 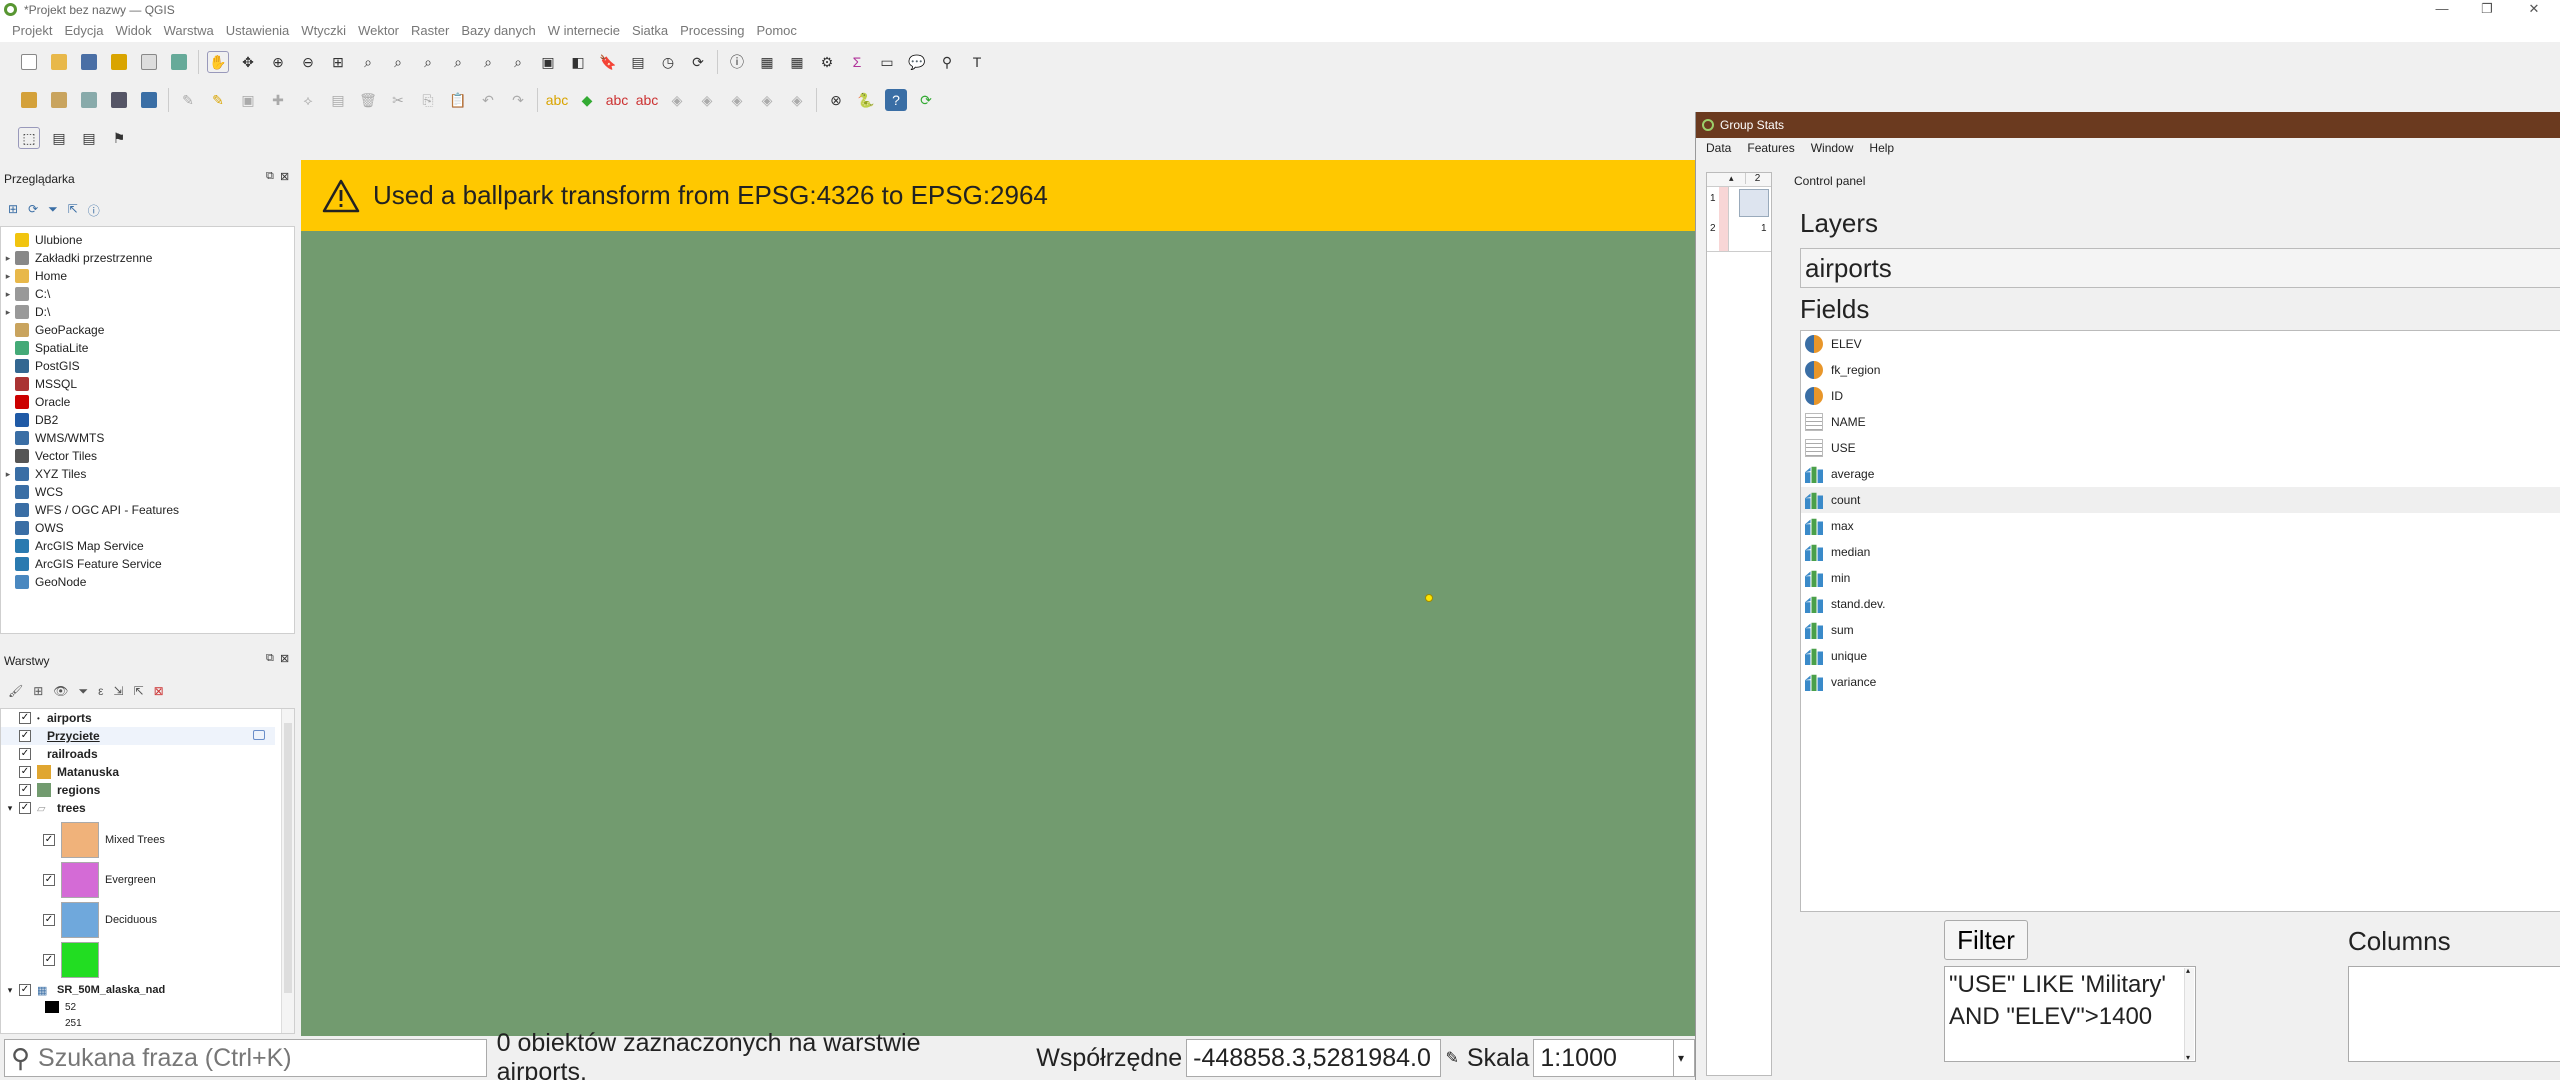 I want to click on layer-labeling-icon: ◆, so click(x=587, y=100).